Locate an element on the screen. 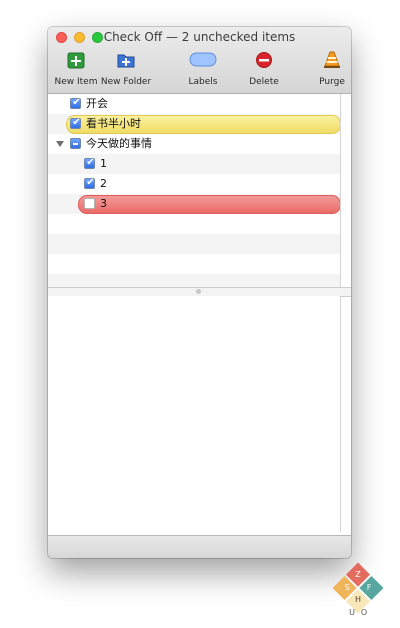 This screenshot has width=400, height=628. folder-label: 今天做的事情 is located at coordinates (119, 143).